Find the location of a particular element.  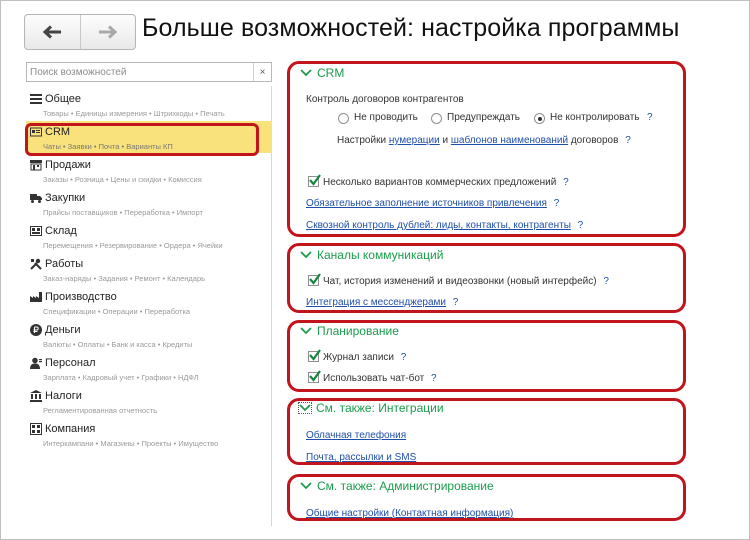

contracts-suffix: договоров is located at coordinates (594, 140).